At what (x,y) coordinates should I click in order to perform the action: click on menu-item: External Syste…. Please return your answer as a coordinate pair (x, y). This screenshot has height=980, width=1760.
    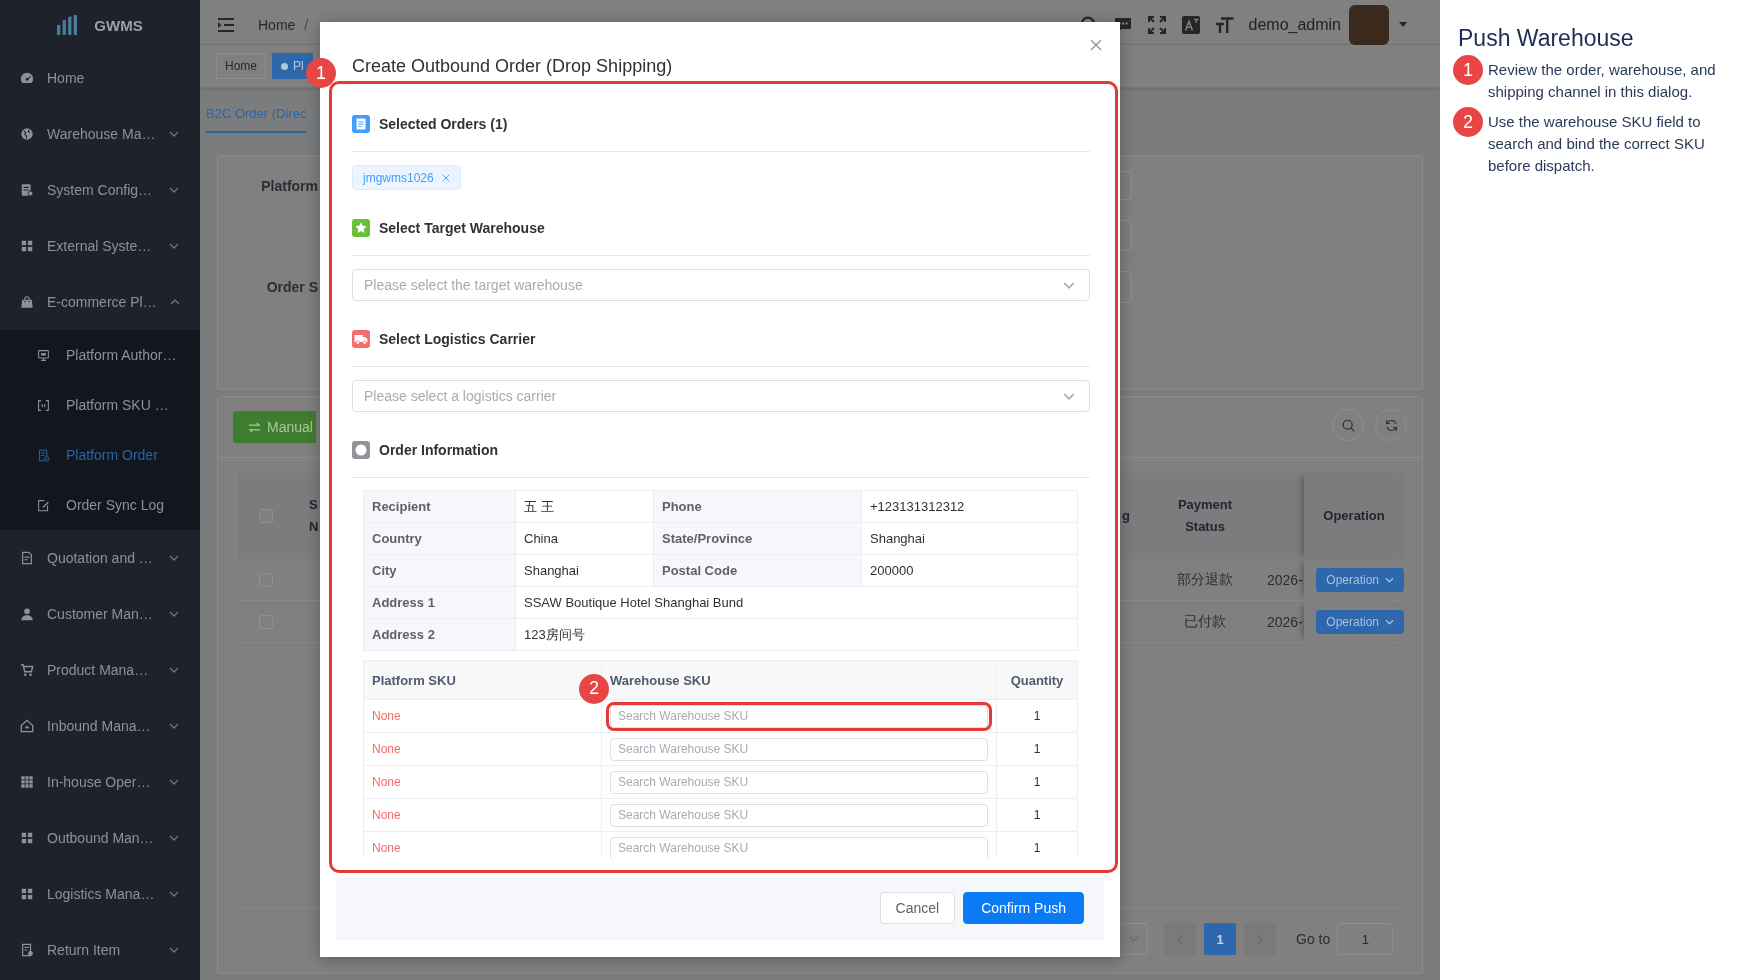
    Looking at the image, I should click on (100, 246).